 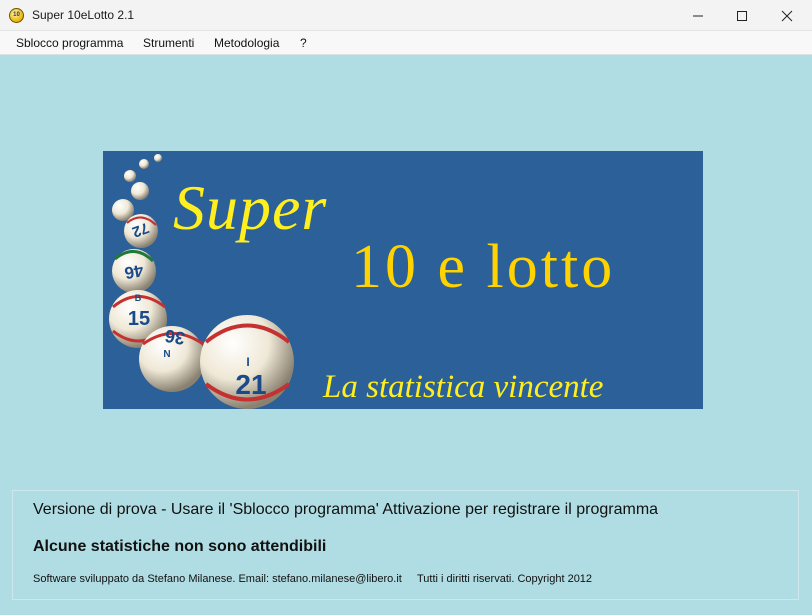 What do you see at coordinates (168, 43) in the screenshot?
I see `menu-strumenti: Strumenti` at bounding box center [168, 43].